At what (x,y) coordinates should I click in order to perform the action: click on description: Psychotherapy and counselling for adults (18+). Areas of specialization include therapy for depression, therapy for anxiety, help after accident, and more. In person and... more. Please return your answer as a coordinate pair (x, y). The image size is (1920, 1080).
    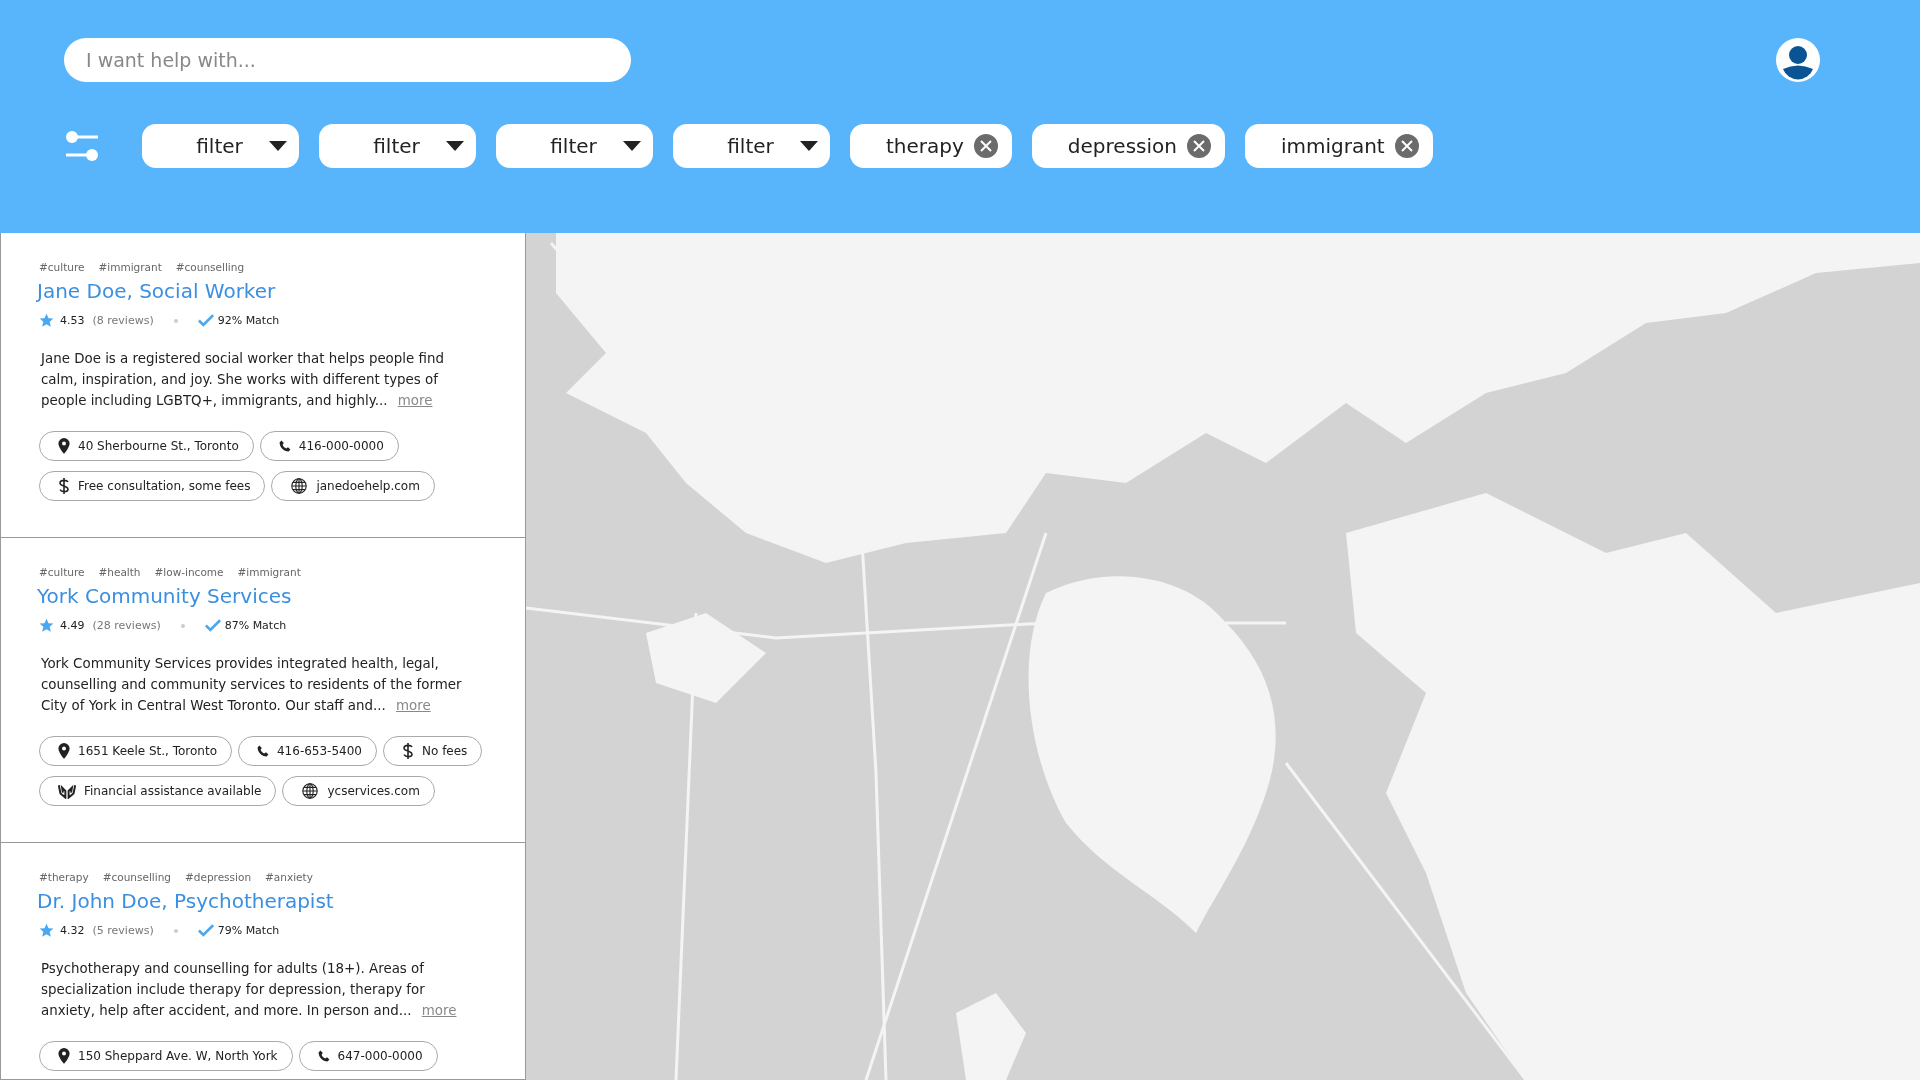
    Looking at the image, I should click on (249, 990).